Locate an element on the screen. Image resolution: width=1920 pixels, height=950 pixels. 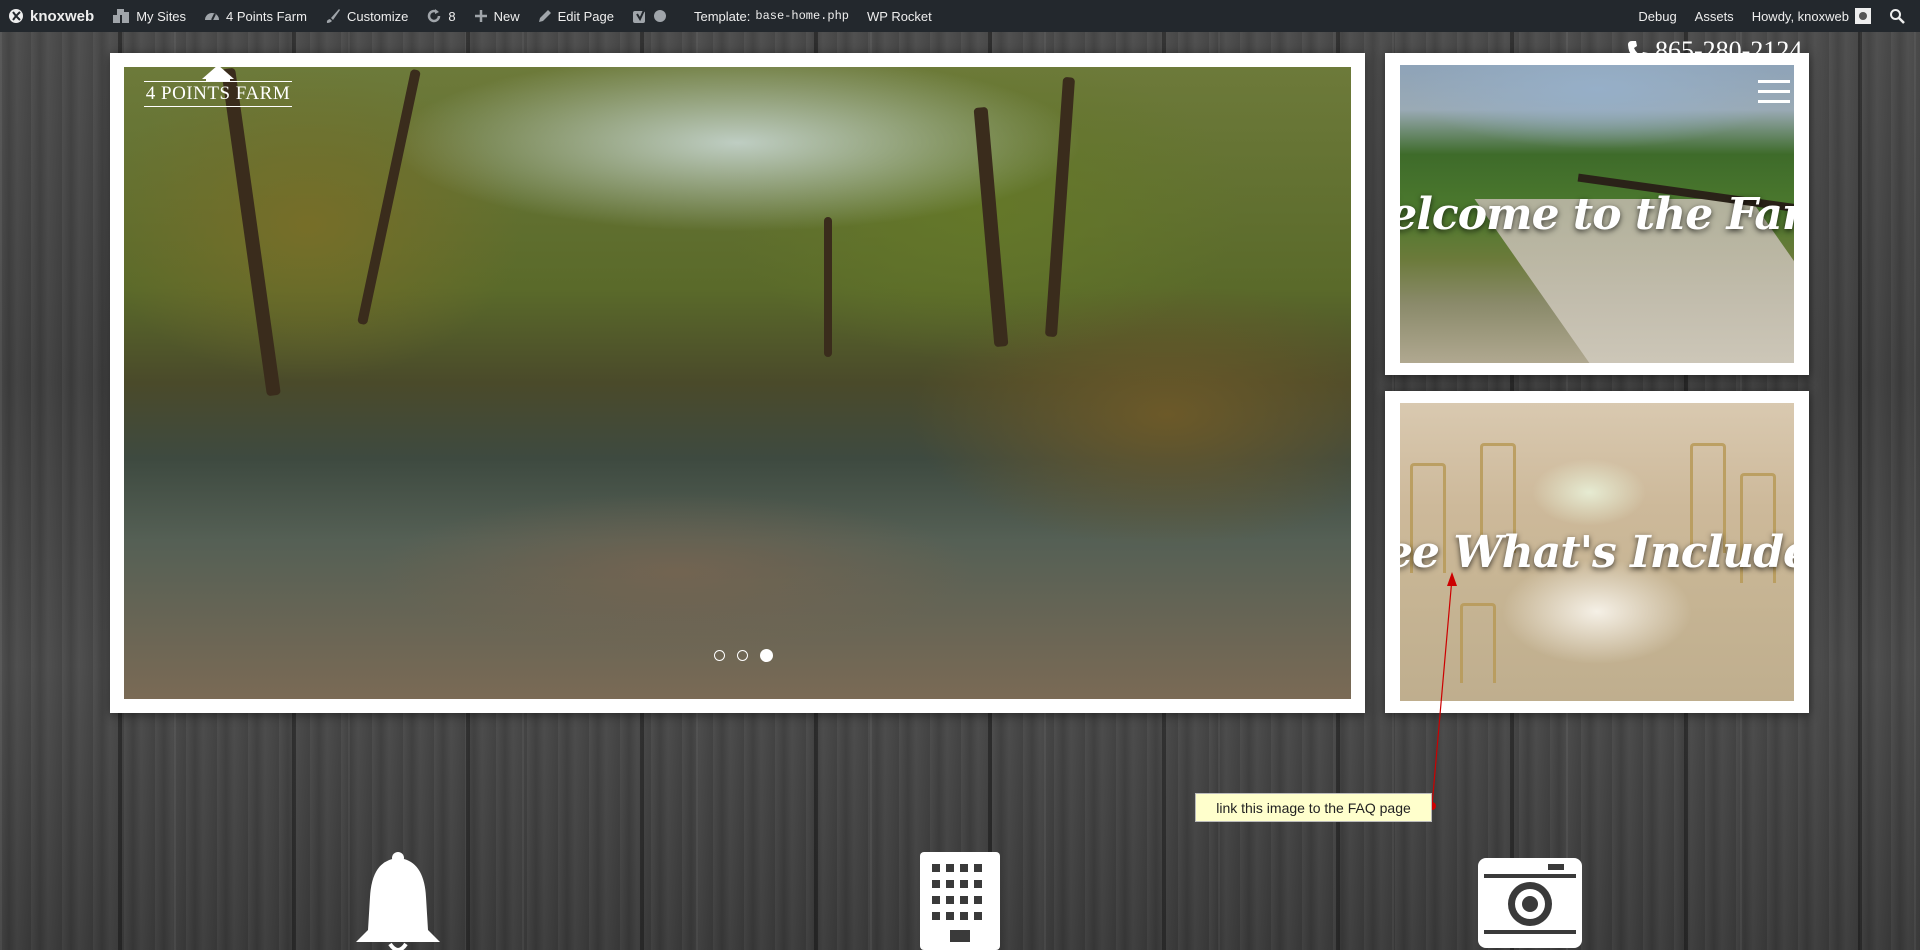
new-label: New is located at coordinates (506, 16).